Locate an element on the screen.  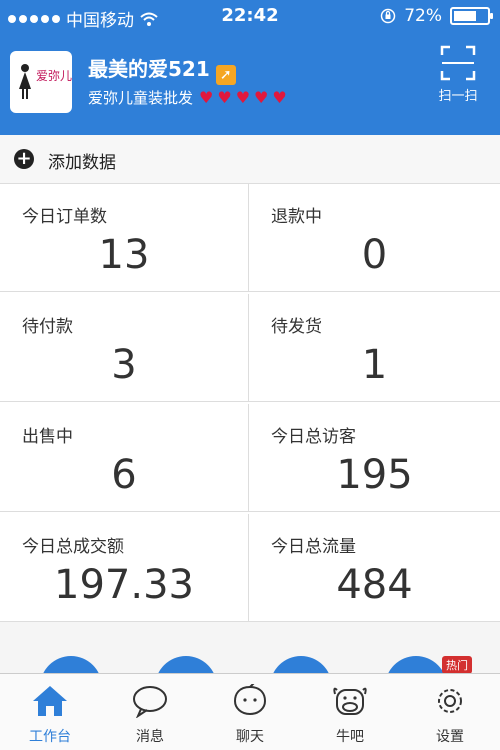
stat-on-sale: 出售中 6 is located at coordinates (124, 458).